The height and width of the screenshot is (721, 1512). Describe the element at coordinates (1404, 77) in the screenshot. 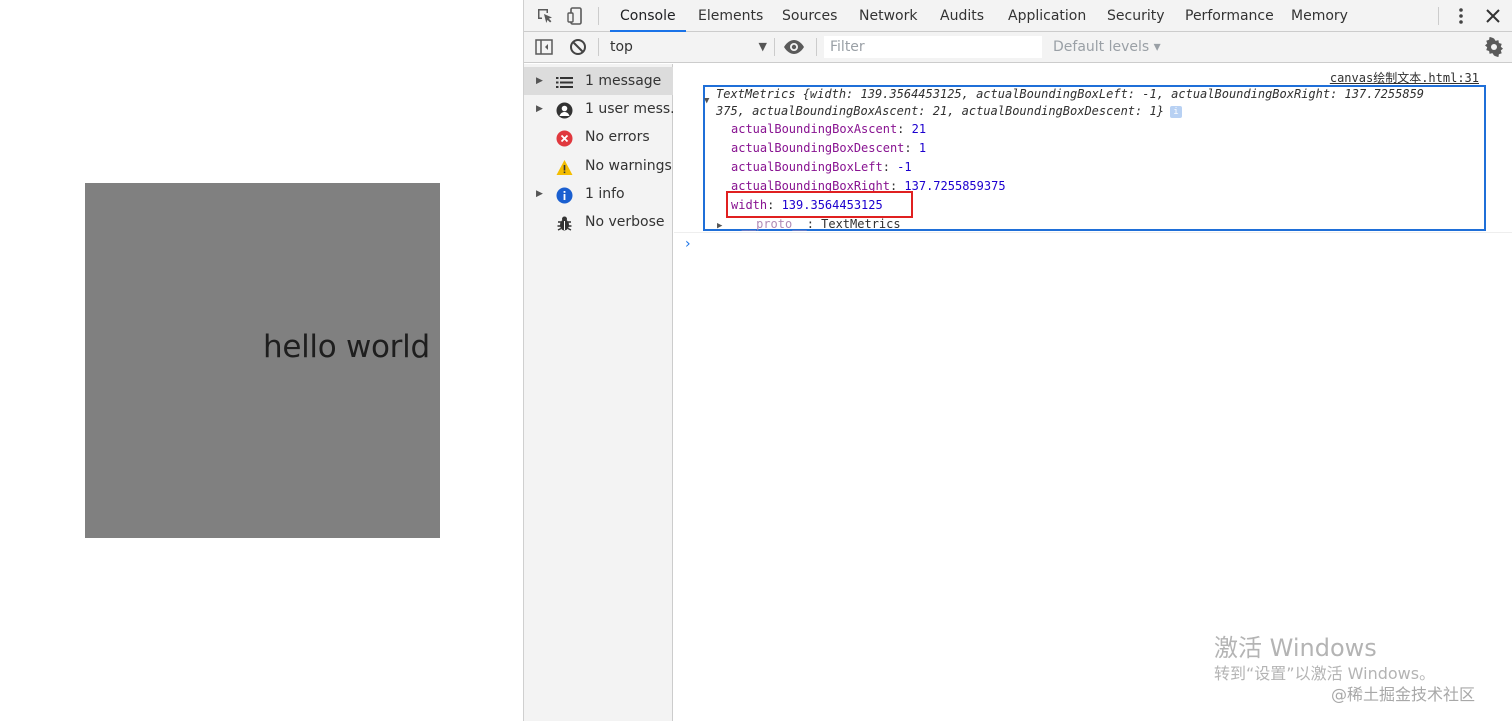

I see `source-link: canvas绘制文本.html:31` at that location.